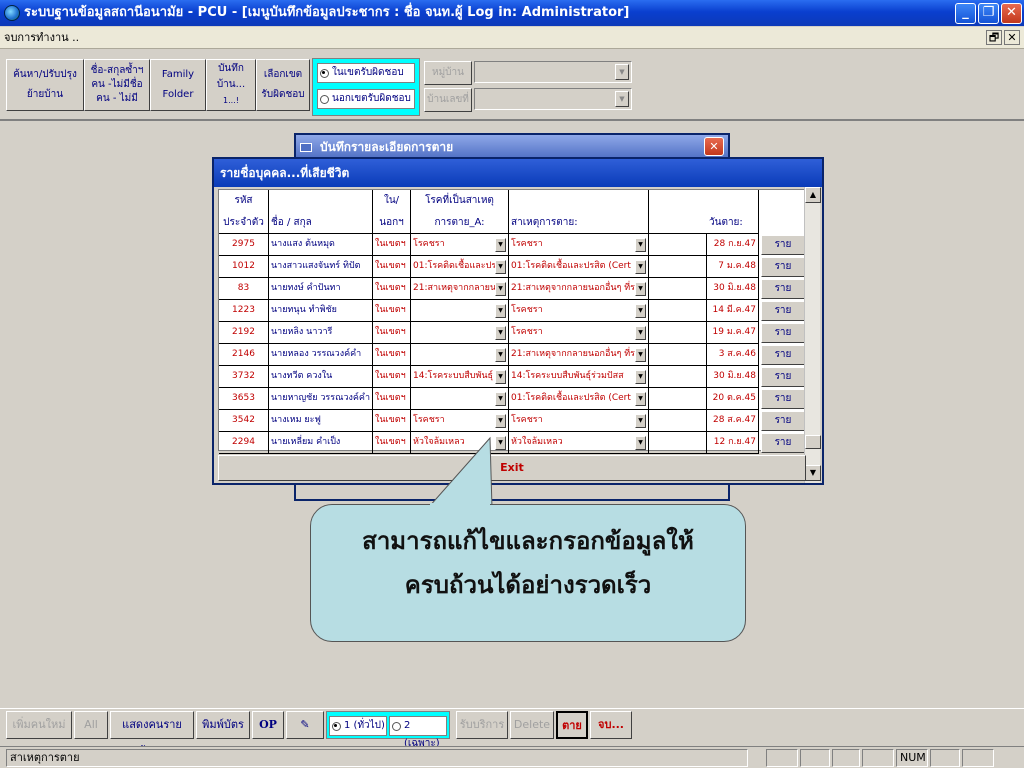 This screenshot has width=1024, height=768. What do you see at coordinates (243, 288) in the screenshot?
I see `cell-id-text: 83` at bounding box center [243, 288].